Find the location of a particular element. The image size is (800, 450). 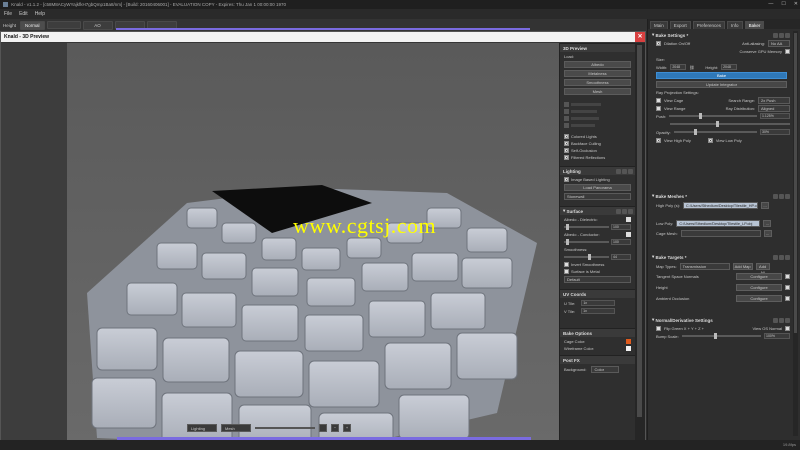

view-os-normal-checkbox is located at coordinates (787, 328).